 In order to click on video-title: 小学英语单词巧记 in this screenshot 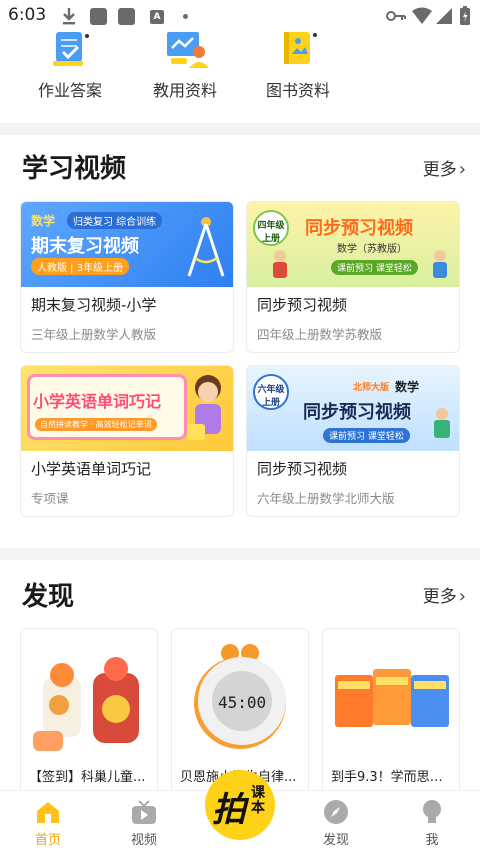, I will do `click(91, 469)`.